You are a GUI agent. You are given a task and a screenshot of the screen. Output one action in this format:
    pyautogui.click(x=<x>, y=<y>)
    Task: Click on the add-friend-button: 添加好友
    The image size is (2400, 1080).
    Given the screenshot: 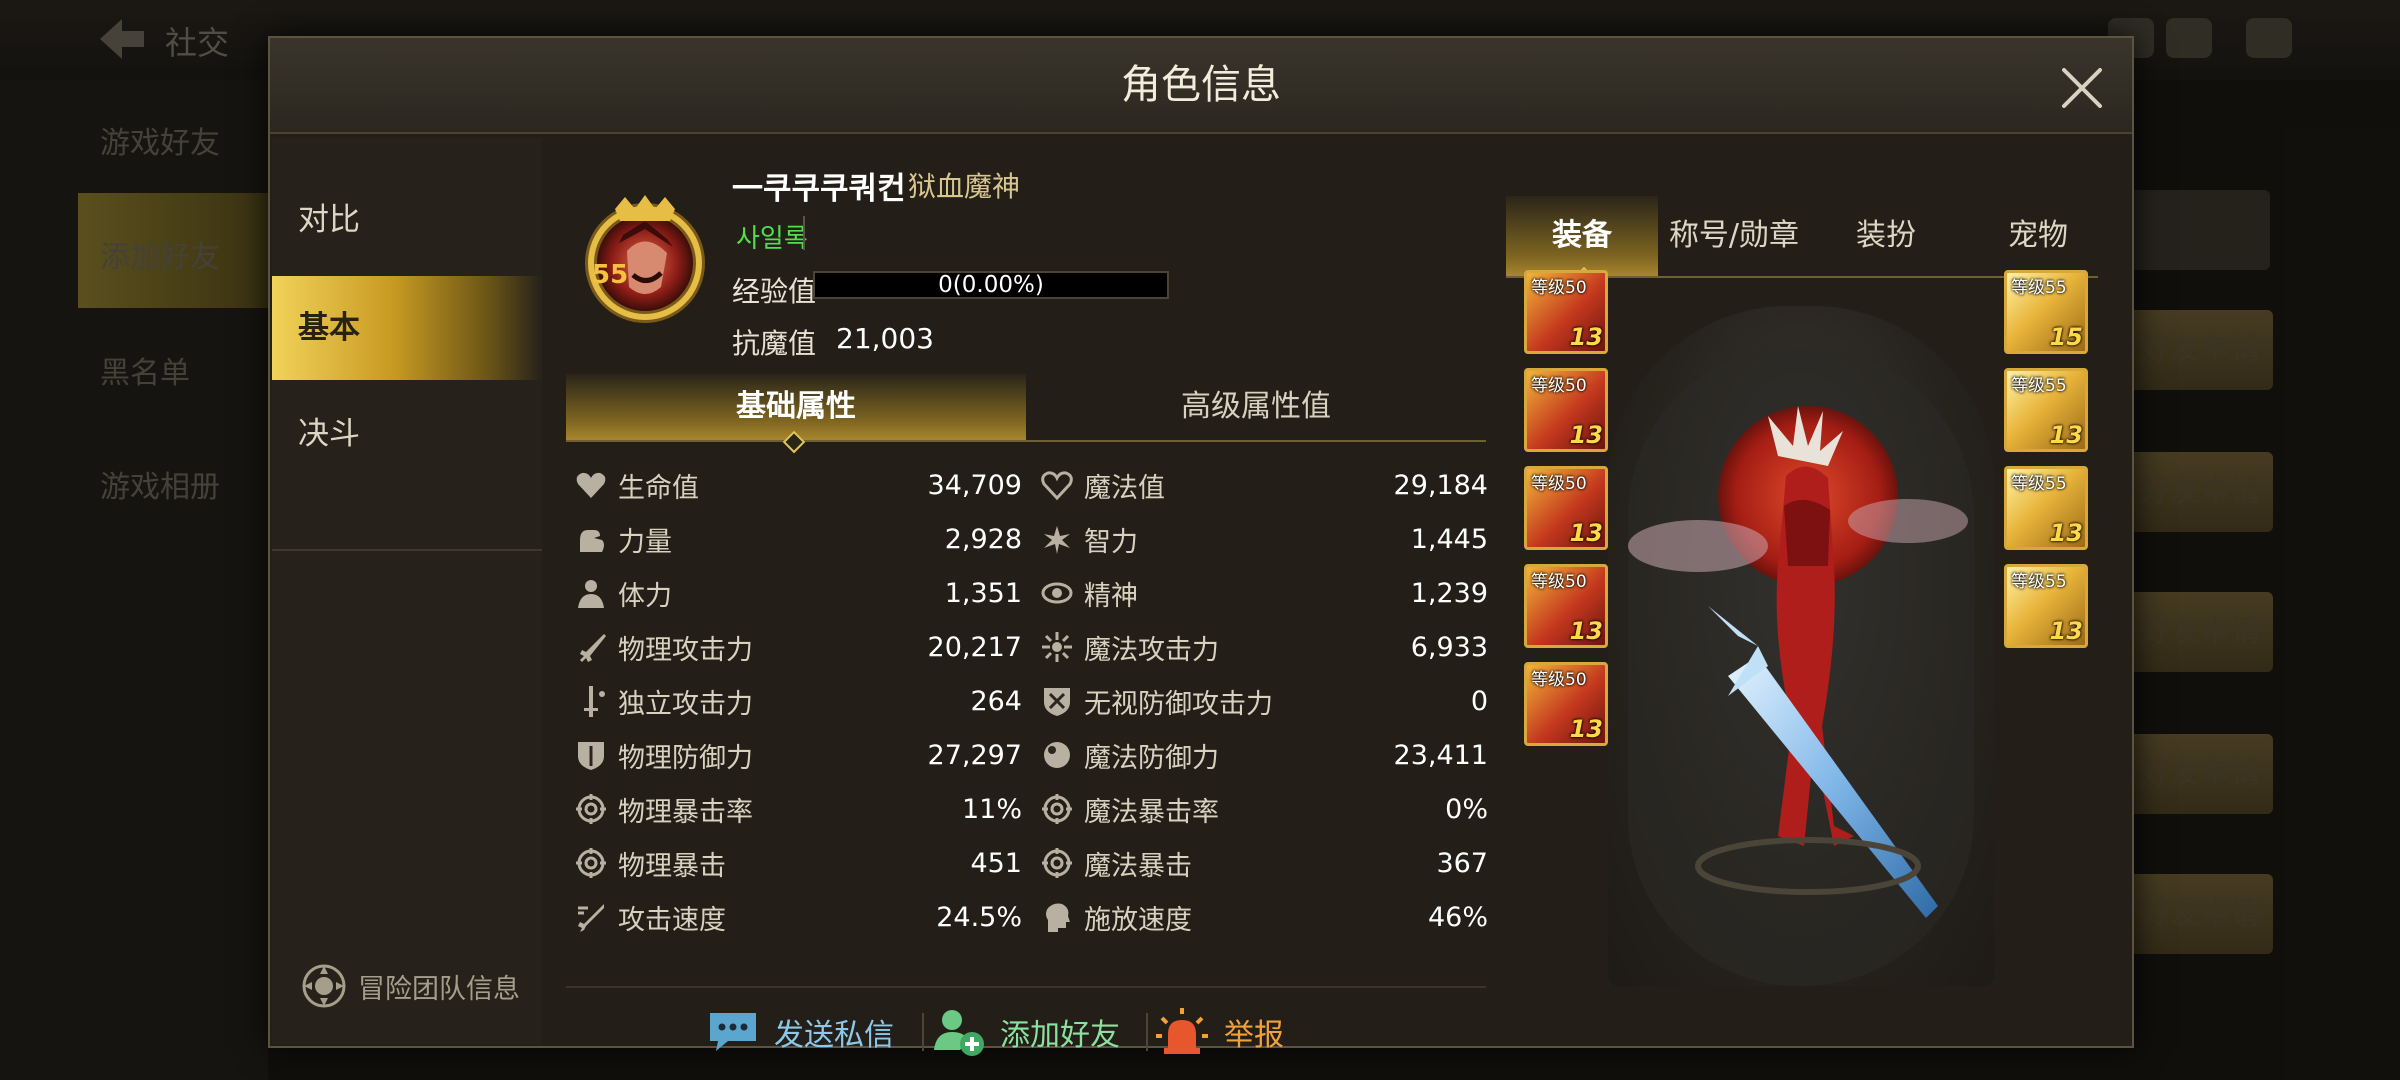 What is the action you would take?
    pyautogui.click(x=1025, y=1032)
    